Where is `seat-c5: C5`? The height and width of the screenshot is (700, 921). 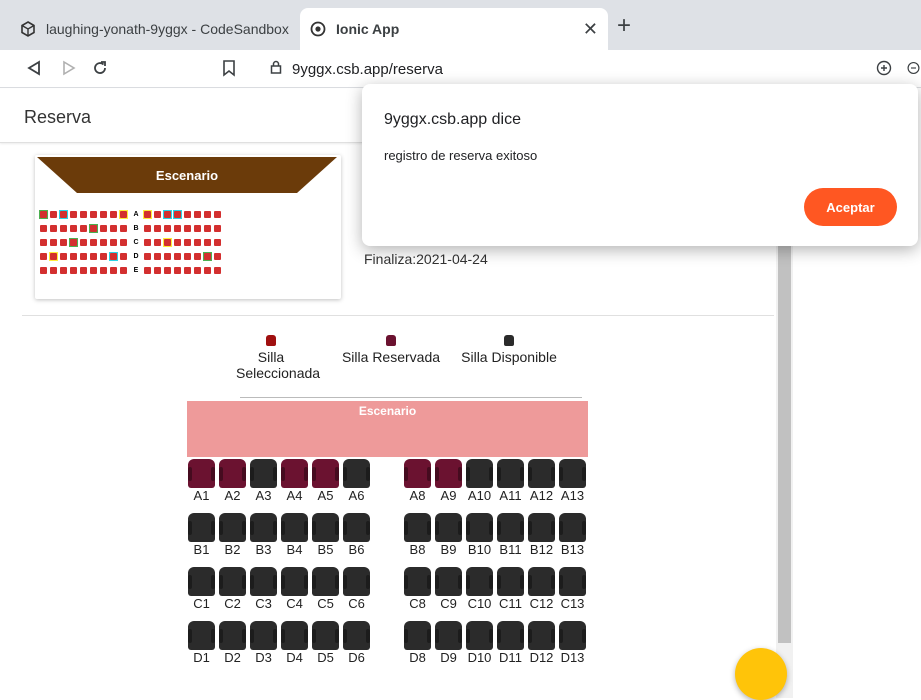 seat-c5: C5 is located at coordinates (325, 589).